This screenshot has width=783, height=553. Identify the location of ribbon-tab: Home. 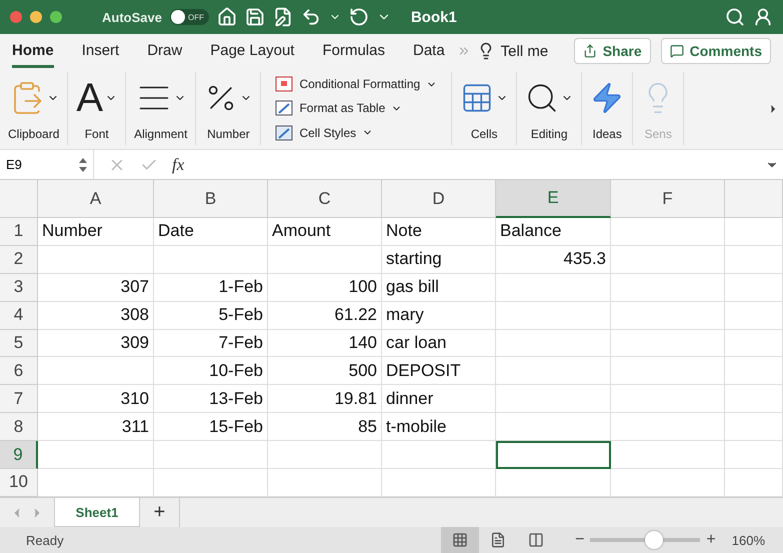
(33, 51).